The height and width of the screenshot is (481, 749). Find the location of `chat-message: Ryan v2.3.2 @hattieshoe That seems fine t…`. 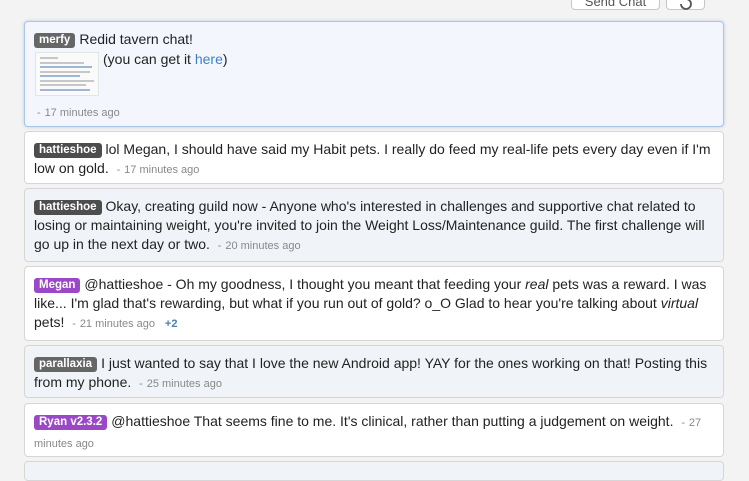

chat-message: Ryan v2.3.2 @hattieshoe That seems fine t… is located at coordinates (374, 430).